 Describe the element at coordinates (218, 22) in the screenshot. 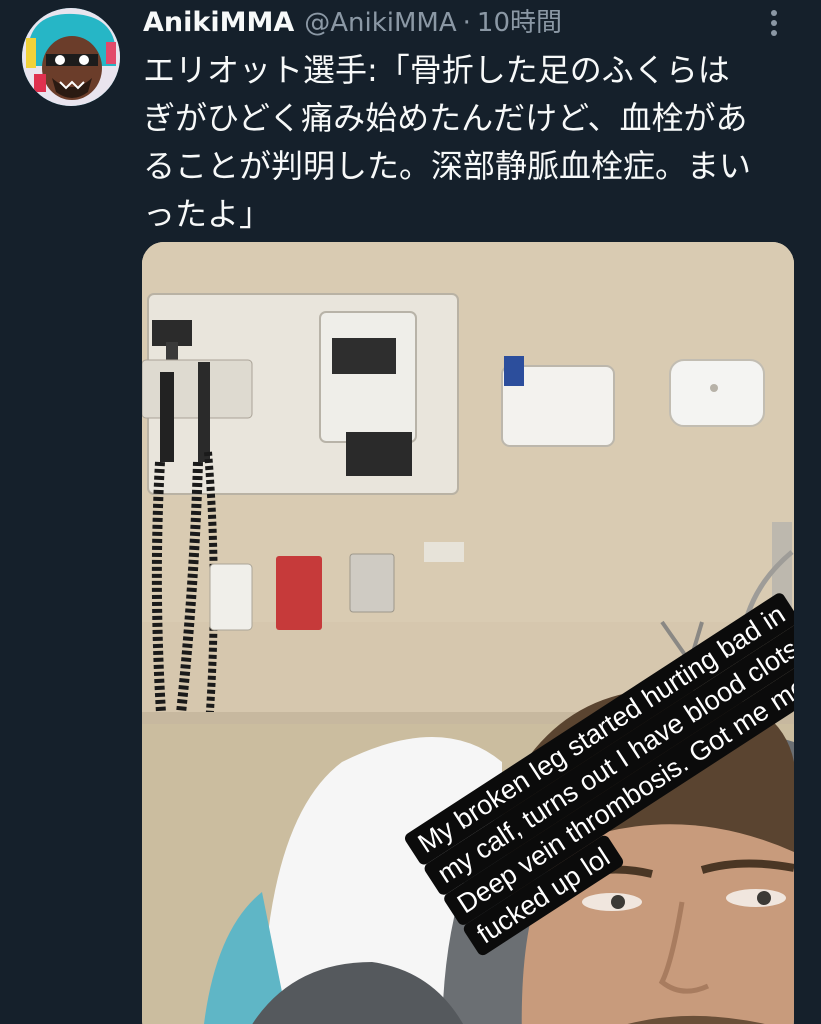

I see `display-name: AnikiMMA` at that location.